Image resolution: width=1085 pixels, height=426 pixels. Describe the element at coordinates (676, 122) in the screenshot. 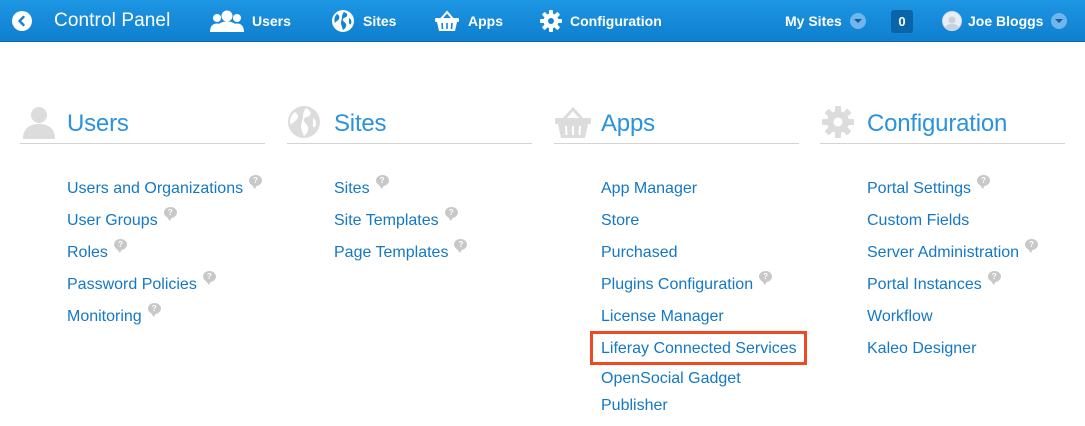

I see `apps-section-header: Apps` at that location.